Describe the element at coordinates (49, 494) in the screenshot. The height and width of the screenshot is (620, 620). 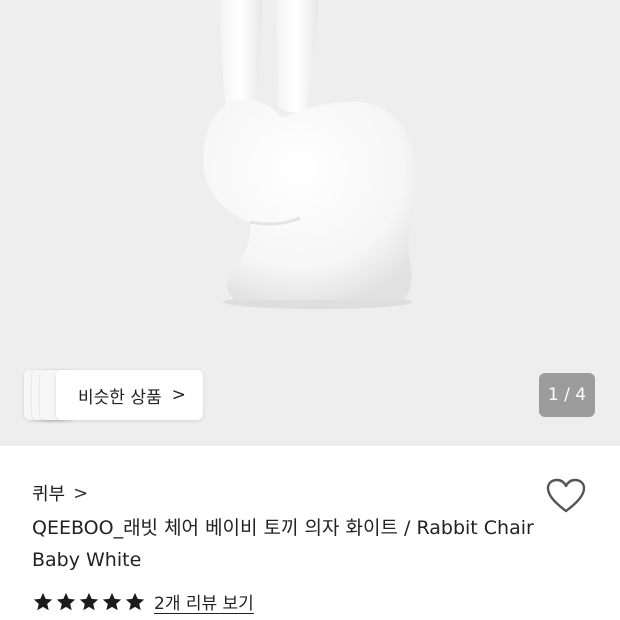
I see `brand-name: 퀴부` at that location.